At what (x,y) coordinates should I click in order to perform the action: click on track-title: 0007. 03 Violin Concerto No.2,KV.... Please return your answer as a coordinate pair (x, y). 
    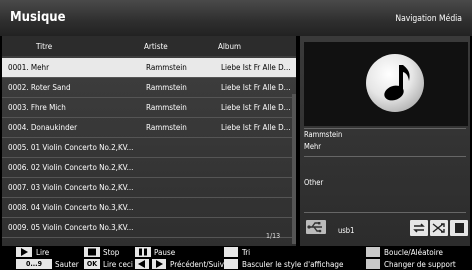
    Looking at the image, I should click on (71, 187).